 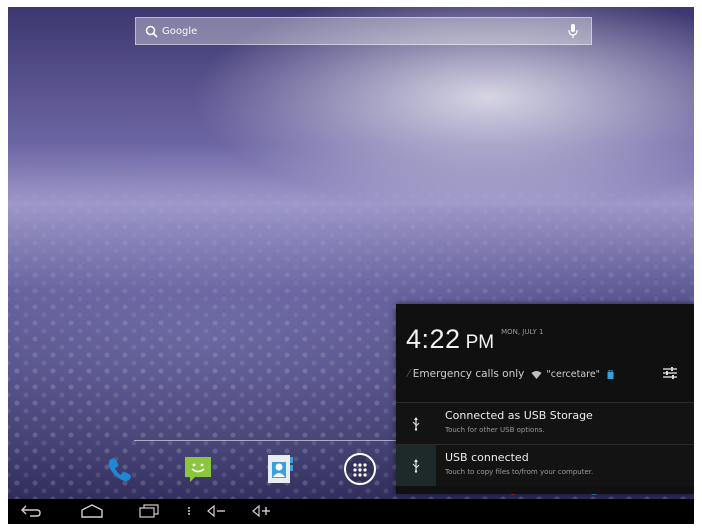 I want to click on search-icon, so click(x=151, y=31).